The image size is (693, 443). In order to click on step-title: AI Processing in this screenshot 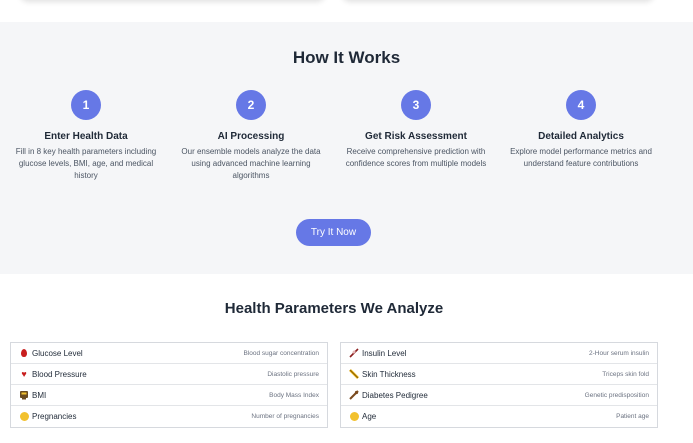, I will do `click(251, 136)`.